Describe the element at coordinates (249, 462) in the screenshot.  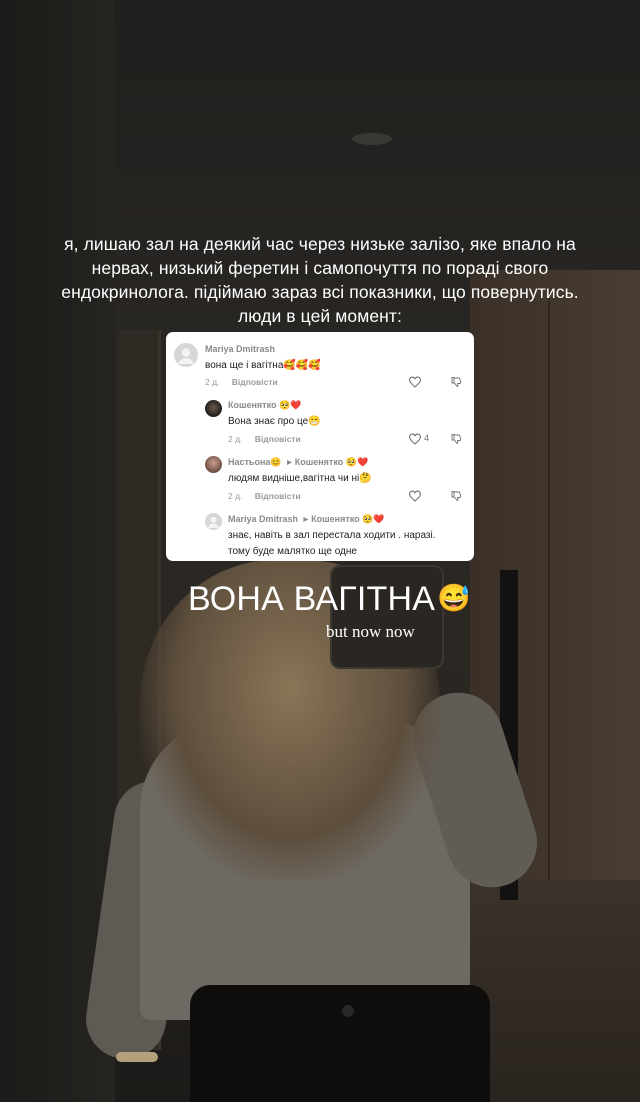
I see `author-name: Настьона` at that location.